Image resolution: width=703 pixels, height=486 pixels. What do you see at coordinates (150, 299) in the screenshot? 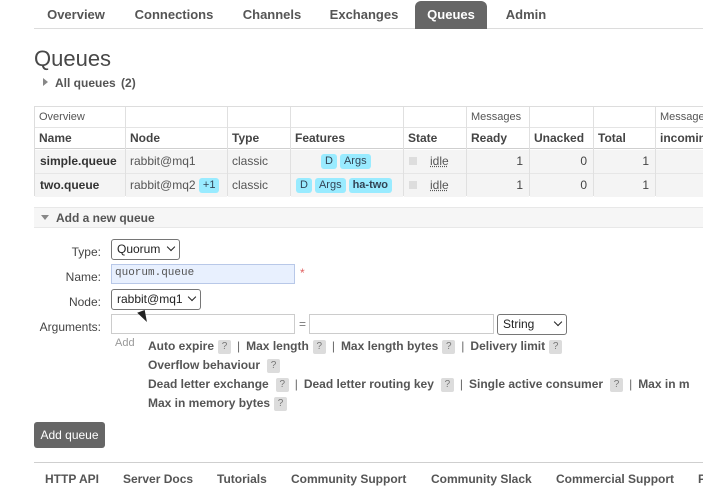
I see `node-select-value: rabbit@mq1` at bounding box center [150, 299].